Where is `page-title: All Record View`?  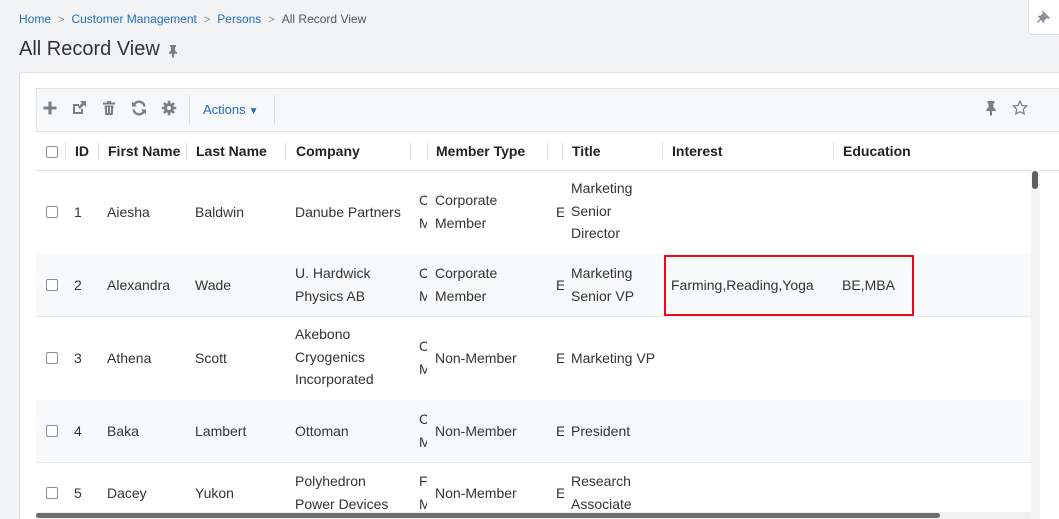
page-title: All Record View is located at coordinates (89, 49).